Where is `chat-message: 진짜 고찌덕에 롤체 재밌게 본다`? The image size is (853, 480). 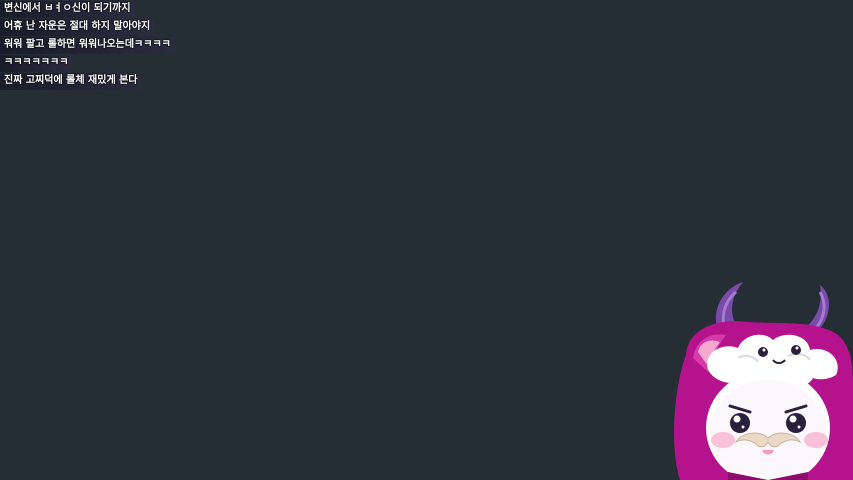 chat-message: 진짜 고찌덕에 롤체 재밌게 본다 is located at coordinates (71, 81).